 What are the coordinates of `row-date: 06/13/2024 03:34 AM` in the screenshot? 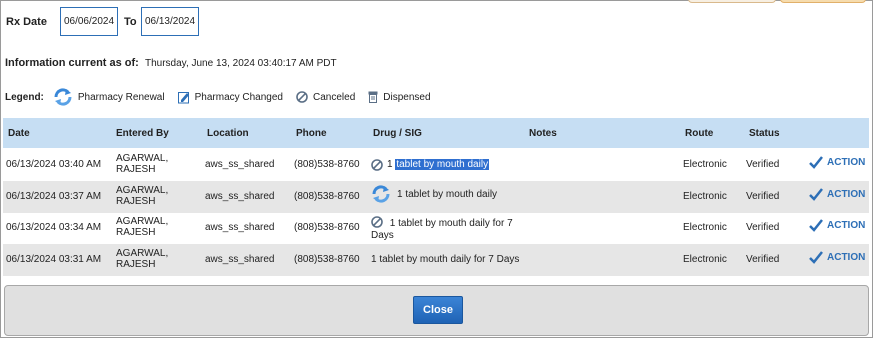 It's located at (54, 227).